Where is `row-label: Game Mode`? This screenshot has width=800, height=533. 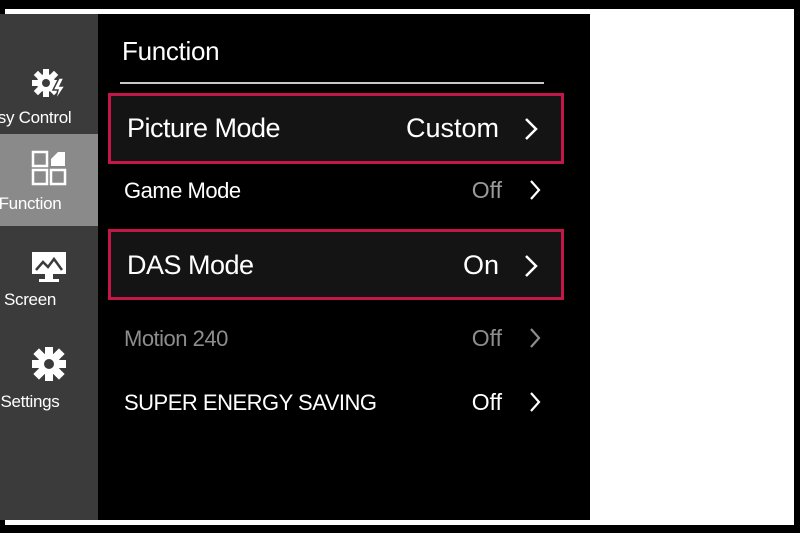
row-label: Game Mode is located at coordinates (182, 190).